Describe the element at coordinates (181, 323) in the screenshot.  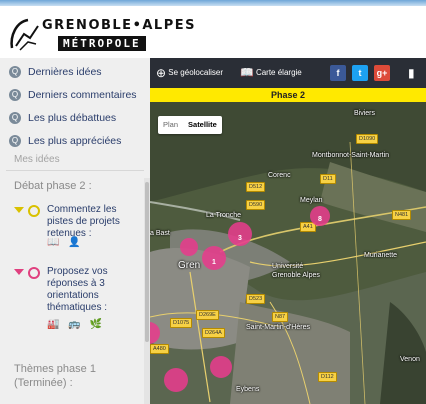
I see `road-badge: D1075` at that location.